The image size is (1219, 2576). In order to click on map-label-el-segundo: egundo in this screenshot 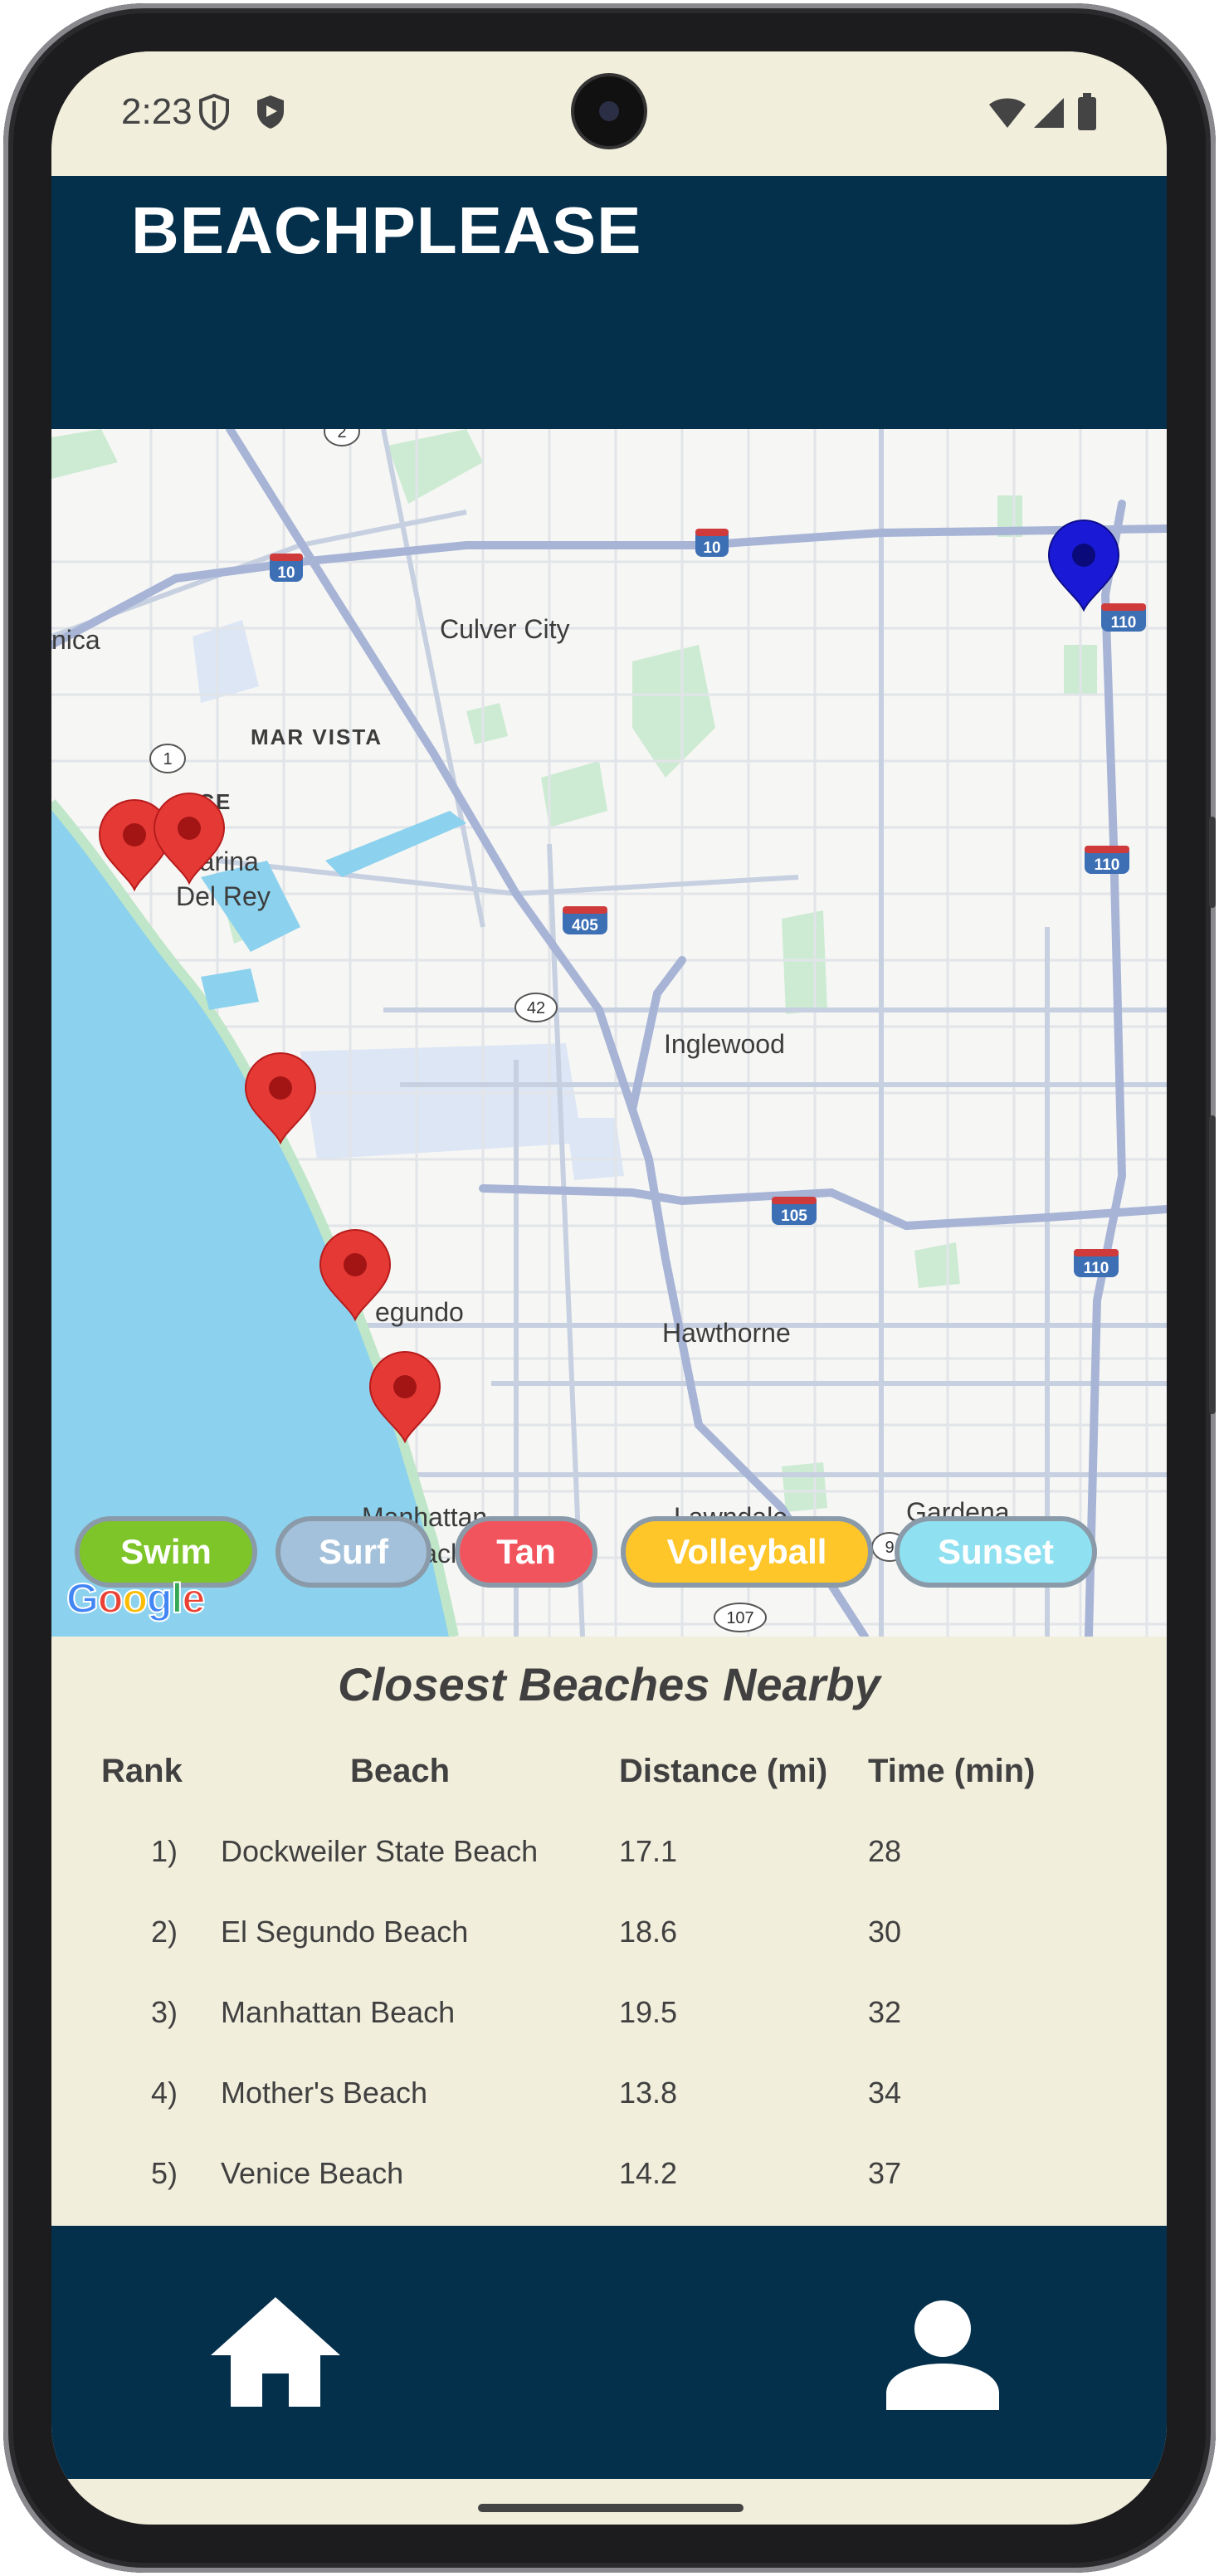, I will do `click(420, 1312)`.